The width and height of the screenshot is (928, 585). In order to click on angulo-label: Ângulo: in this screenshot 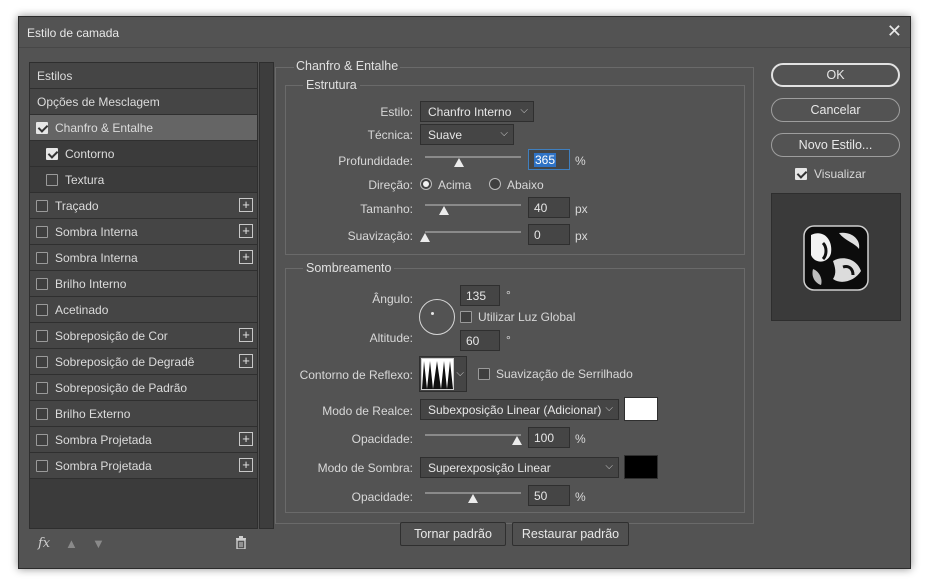, I will do `click(392, 299)`.